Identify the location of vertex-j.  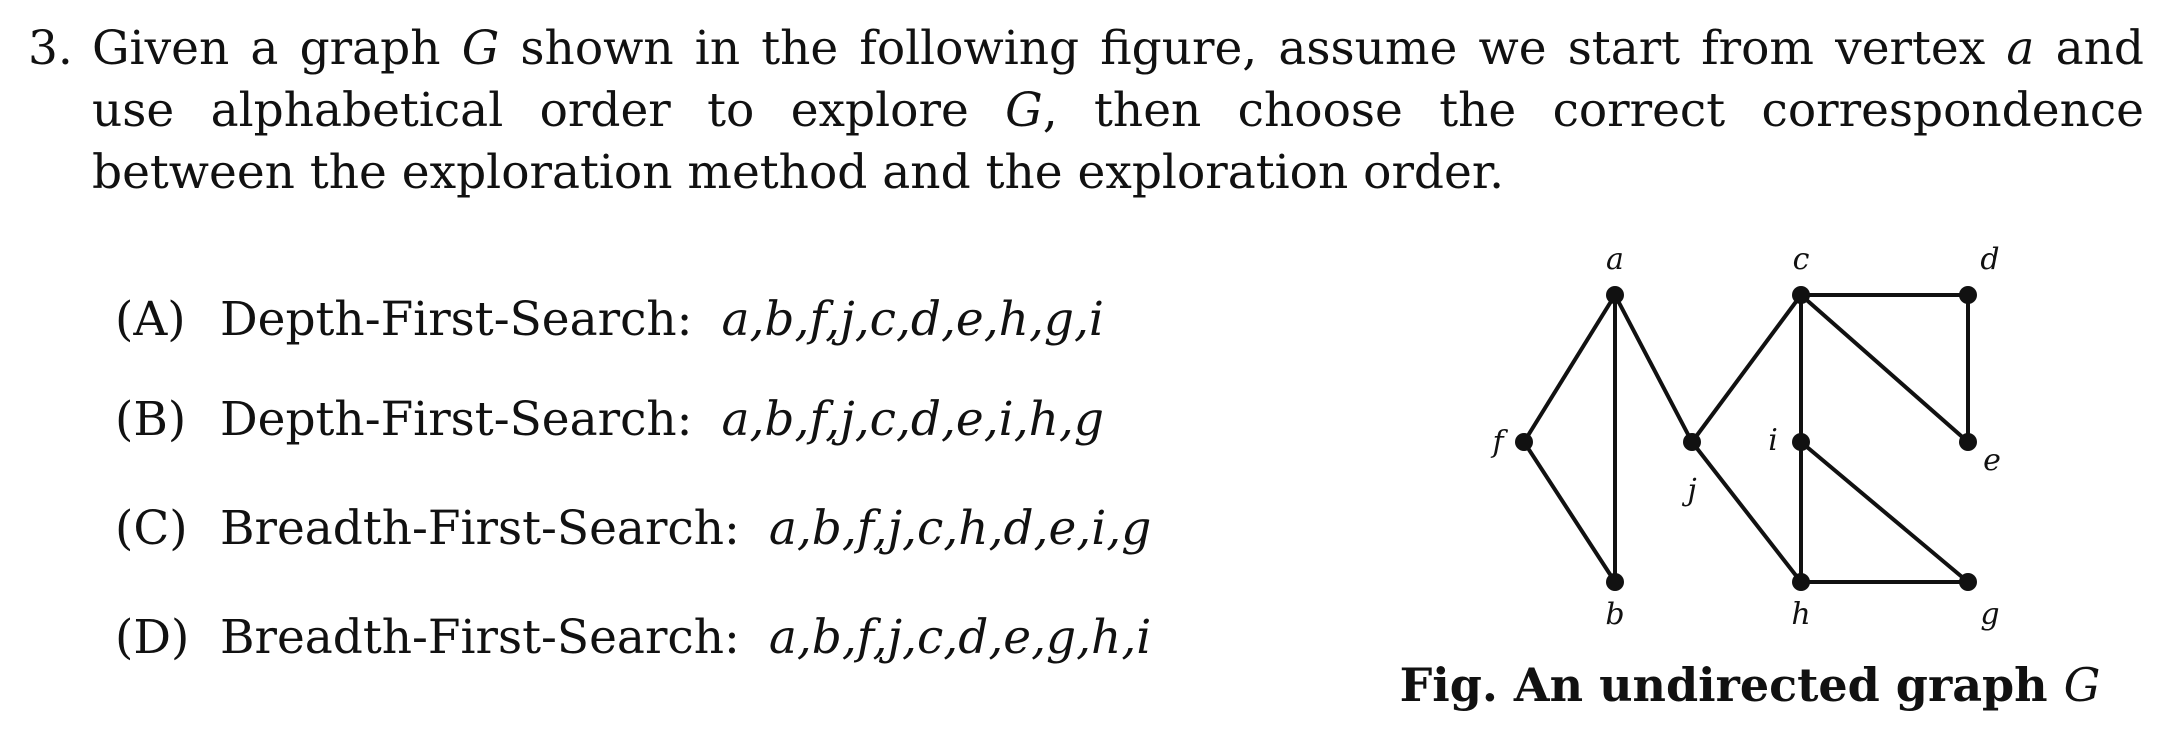
(1692, 442).